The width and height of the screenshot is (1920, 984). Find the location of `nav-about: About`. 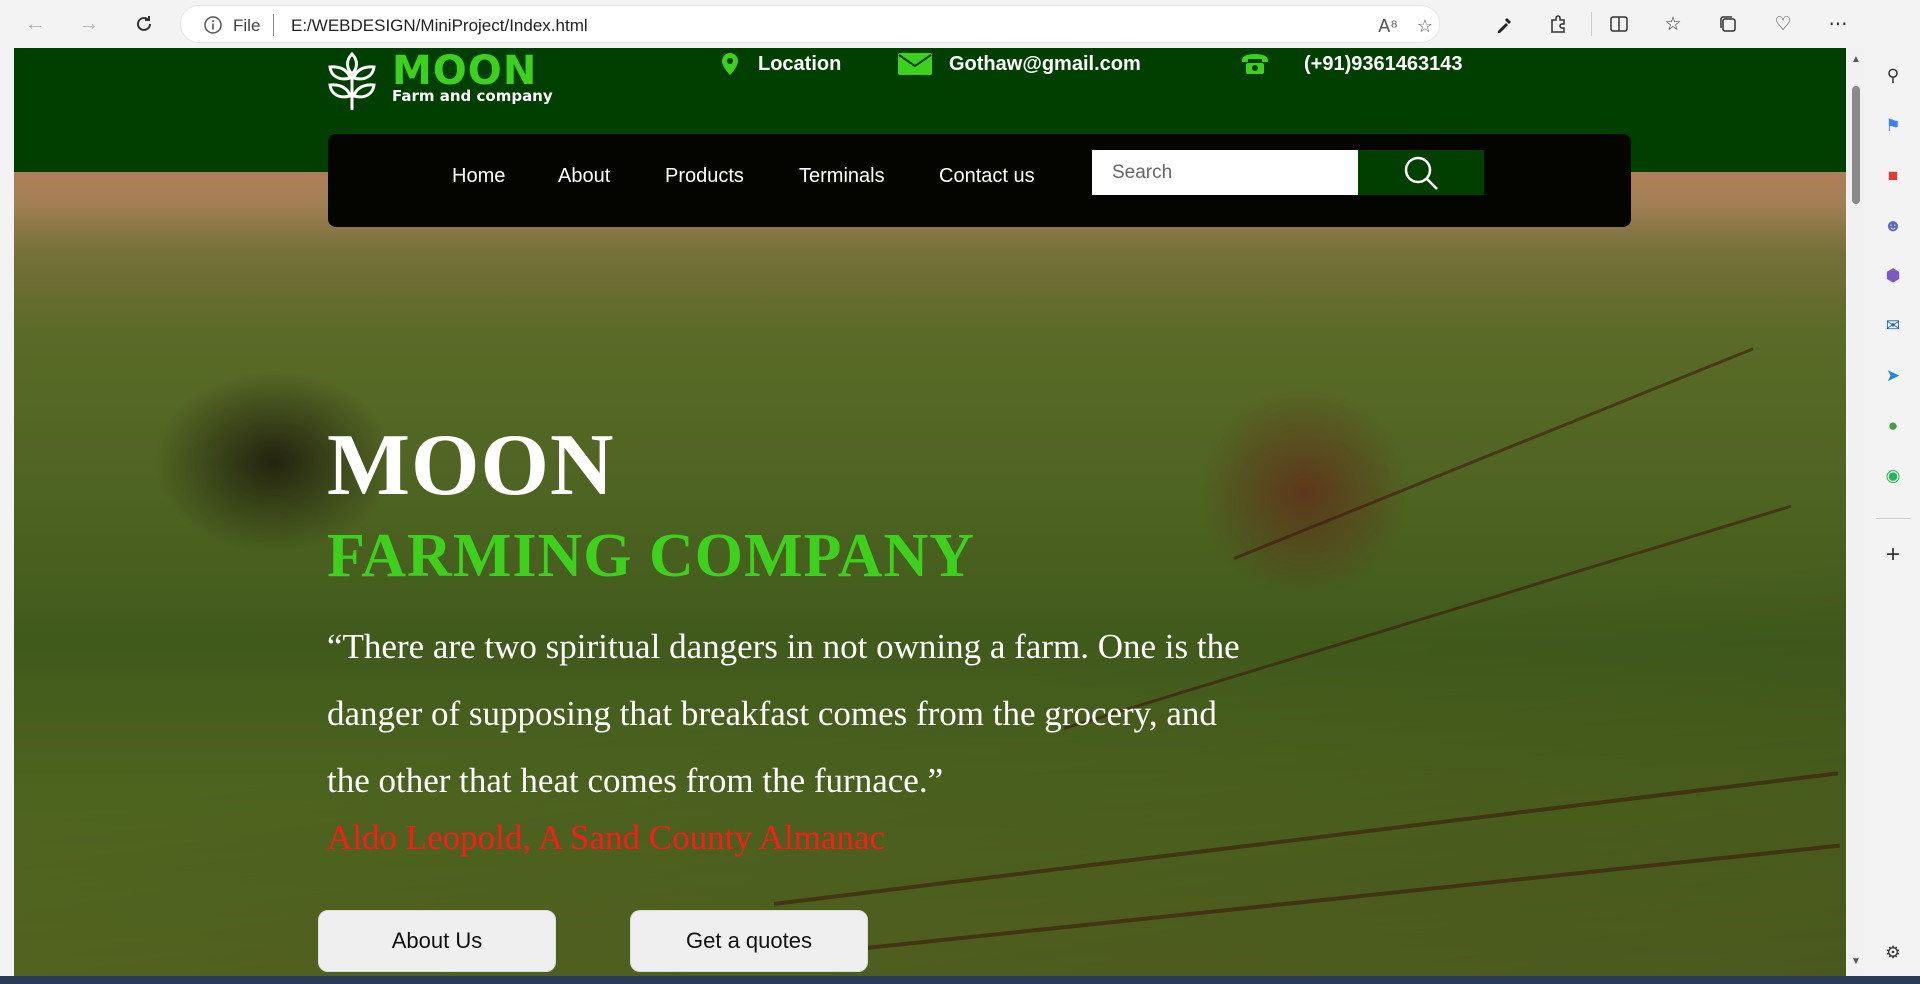

nav-about: About is located at coordinates (584, 176).